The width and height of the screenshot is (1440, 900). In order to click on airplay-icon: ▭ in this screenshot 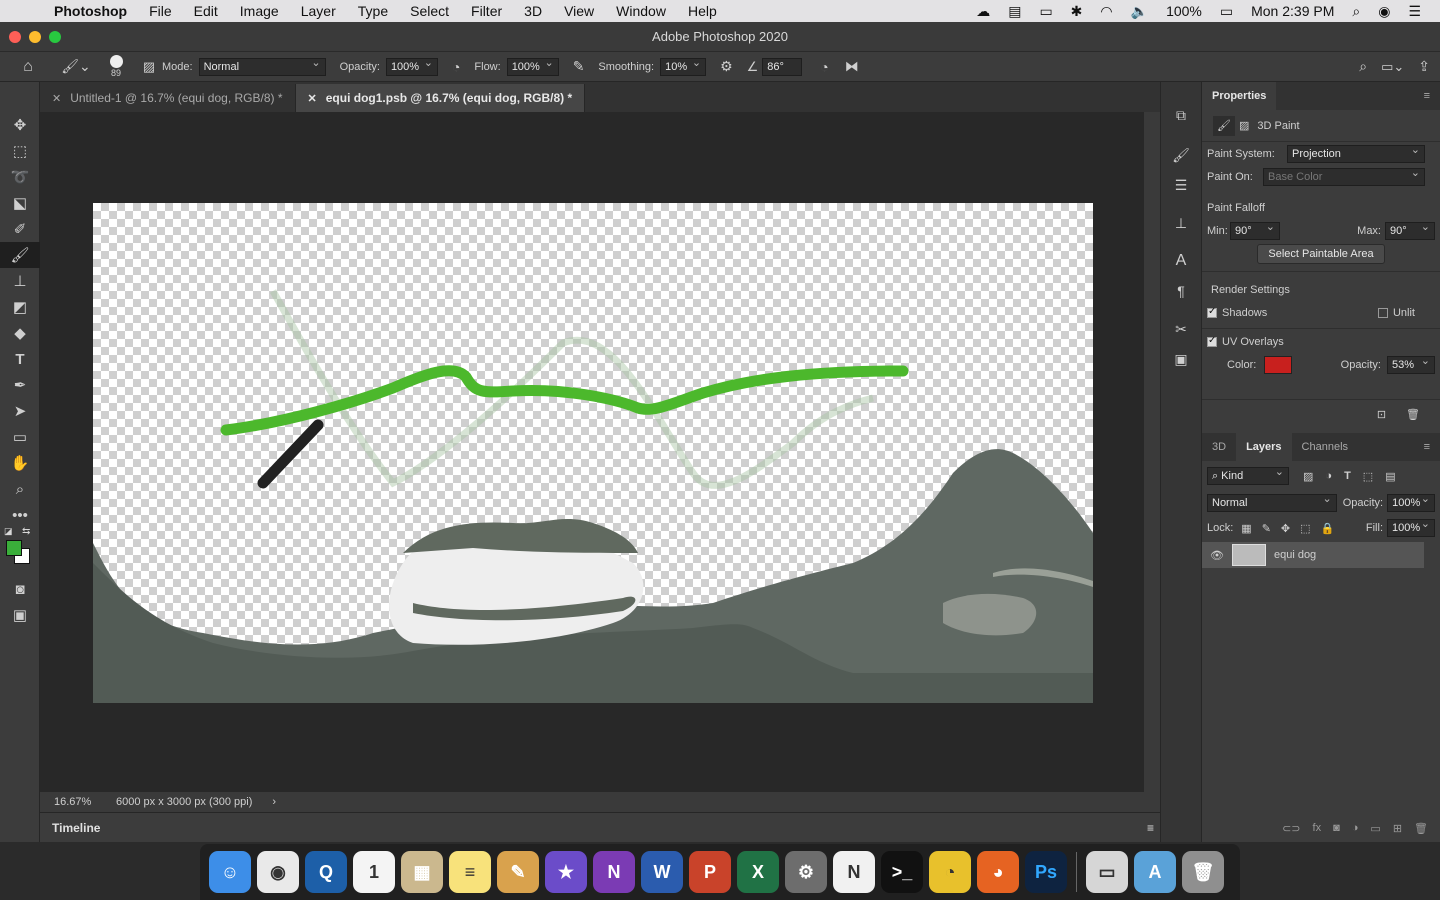, I will do `click(1045, 11)`.